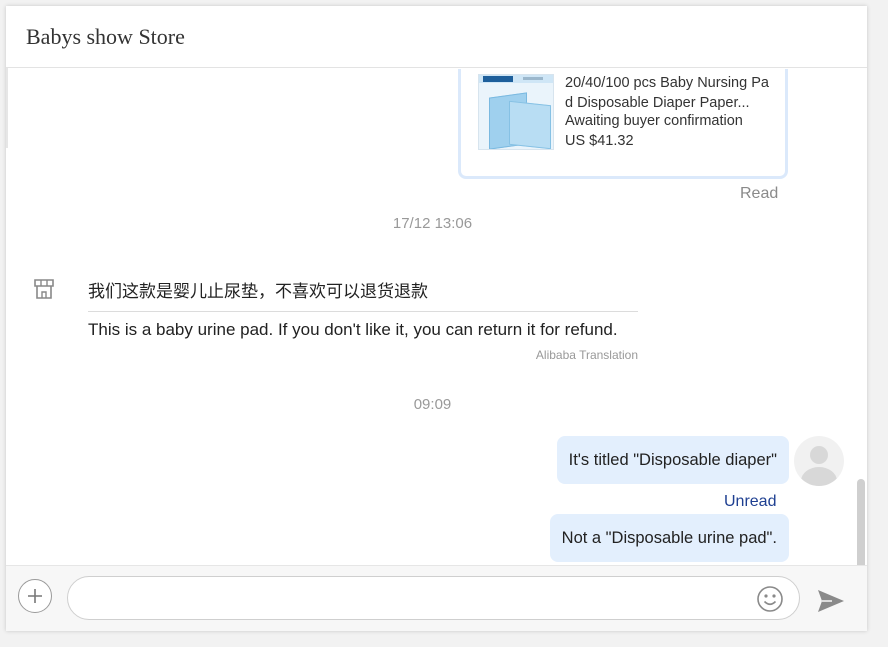  What do you see at coordinates (363, 311) in the screenshot?
I see `translation-divider` at bounding box center [363, 311].